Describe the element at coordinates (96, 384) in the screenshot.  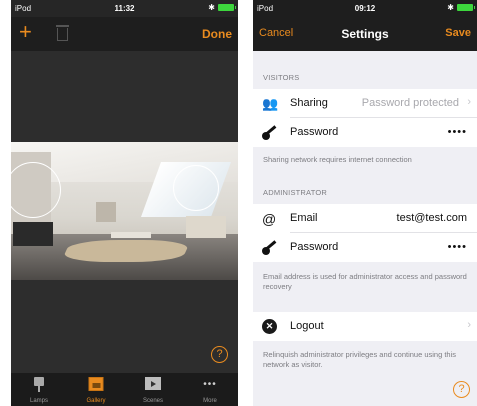
I see `gallery-icon` at that location.